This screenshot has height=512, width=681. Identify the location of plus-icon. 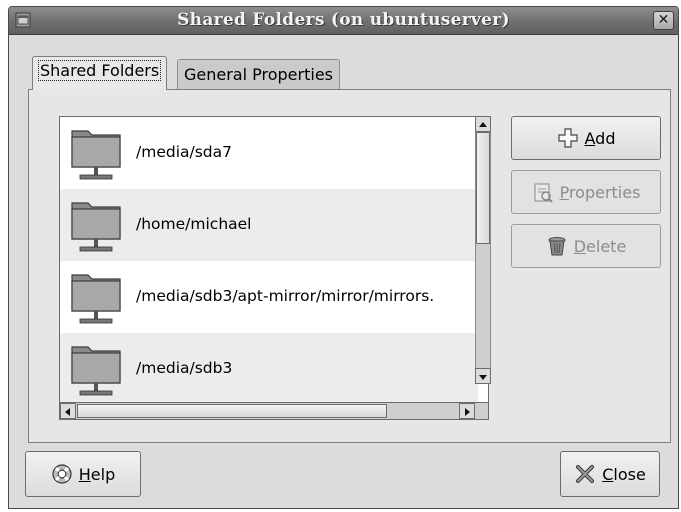
(567, 138).